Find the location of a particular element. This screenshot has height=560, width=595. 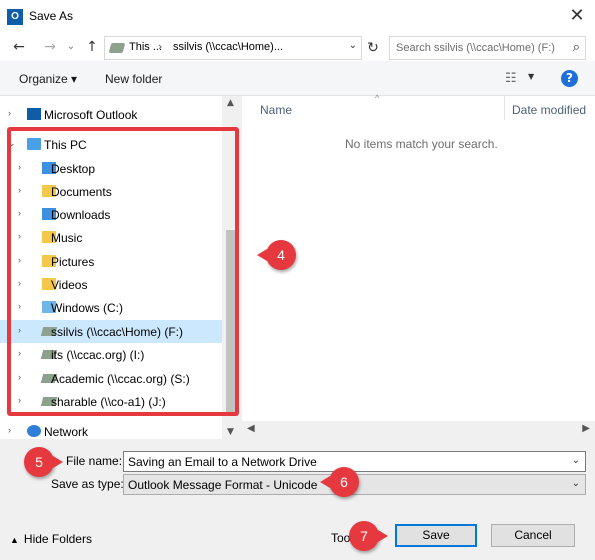

tree-item-ssilvis-f: › ssilvis (\\ccac\Home) (F:) is located at coordinates (111, 331).